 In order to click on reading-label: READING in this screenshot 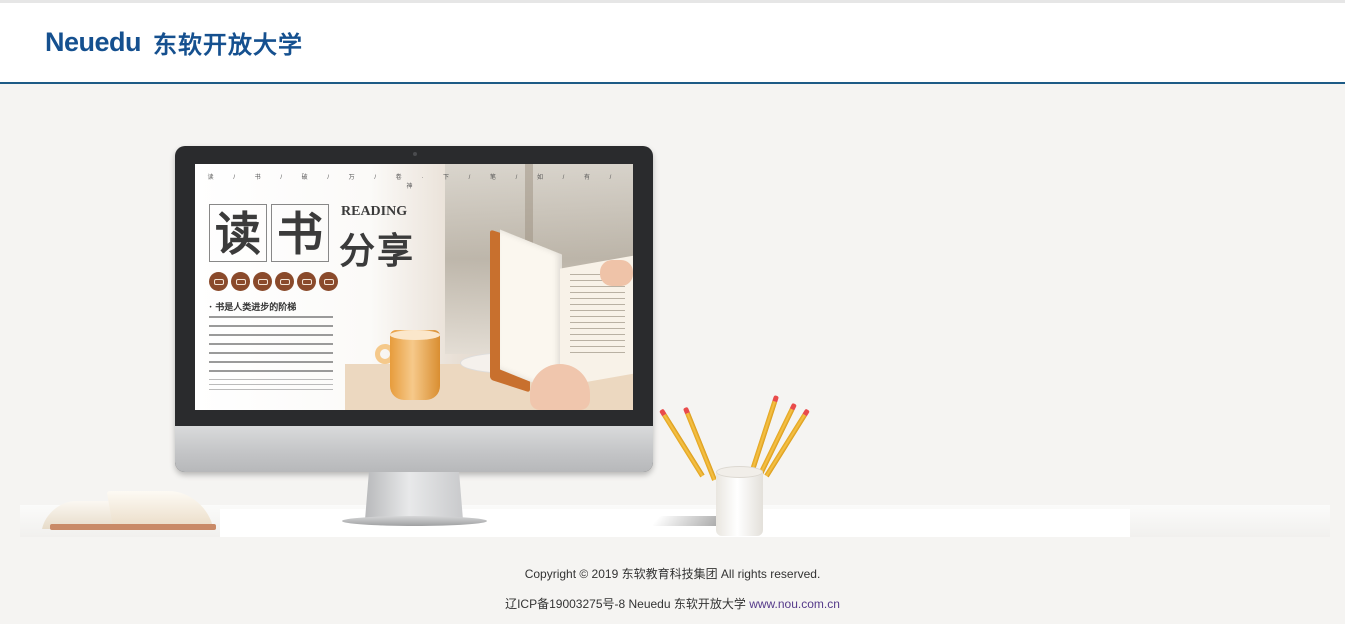, I will do `click(374, 211)`.